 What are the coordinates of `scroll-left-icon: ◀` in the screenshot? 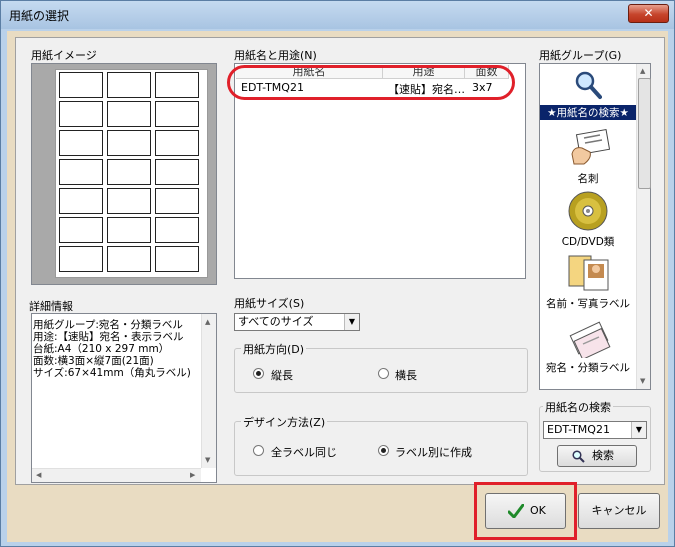 It's located at (38, 475).